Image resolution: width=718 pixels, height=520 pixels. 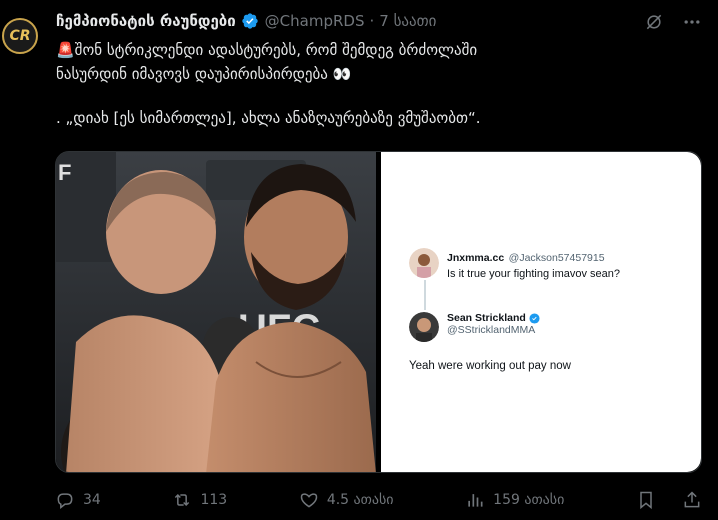 I want to click on author-name: ჩემპიონატის რაუნდები, so click(x=146, y=21).